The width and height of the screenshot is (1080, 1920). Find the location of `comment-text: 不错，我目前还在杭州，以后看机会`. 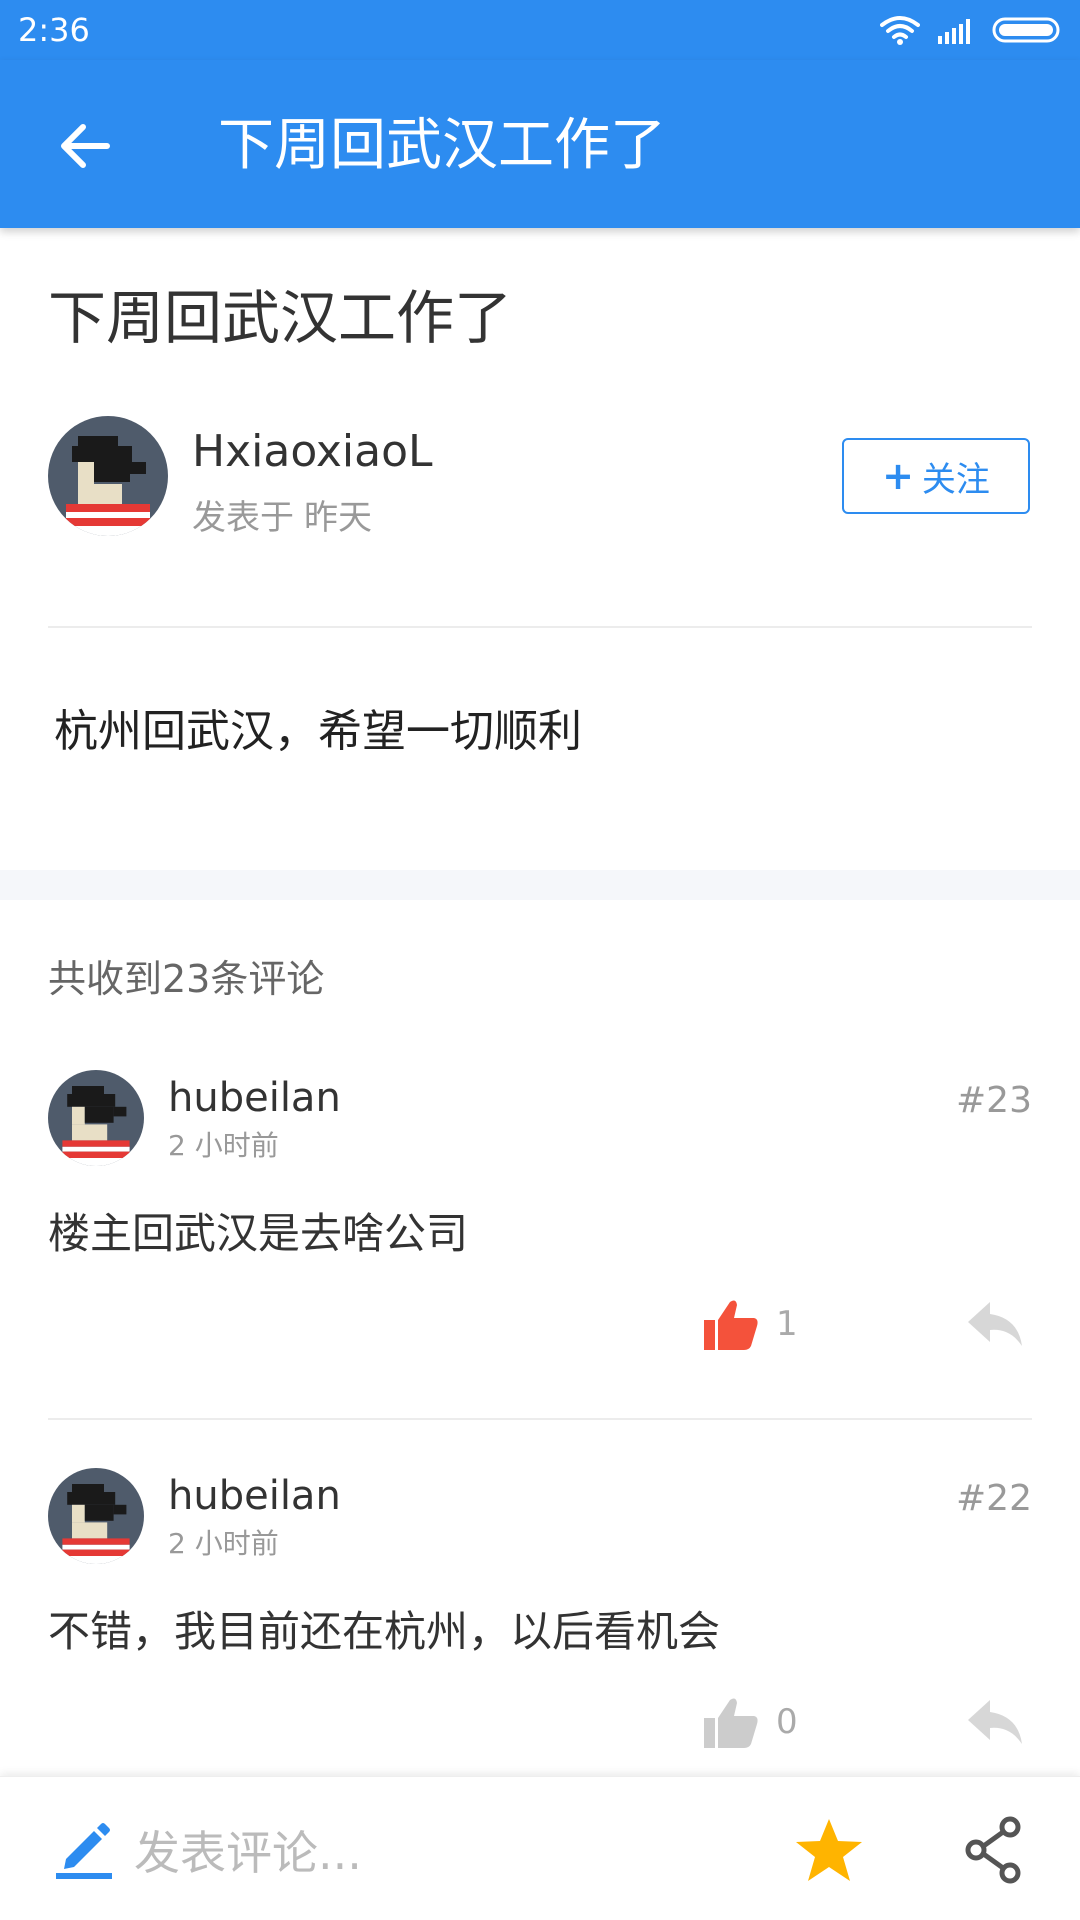

comment-text: 不错，我目前还在杭州，以后看机会 is located at coordinates (384, 1631).